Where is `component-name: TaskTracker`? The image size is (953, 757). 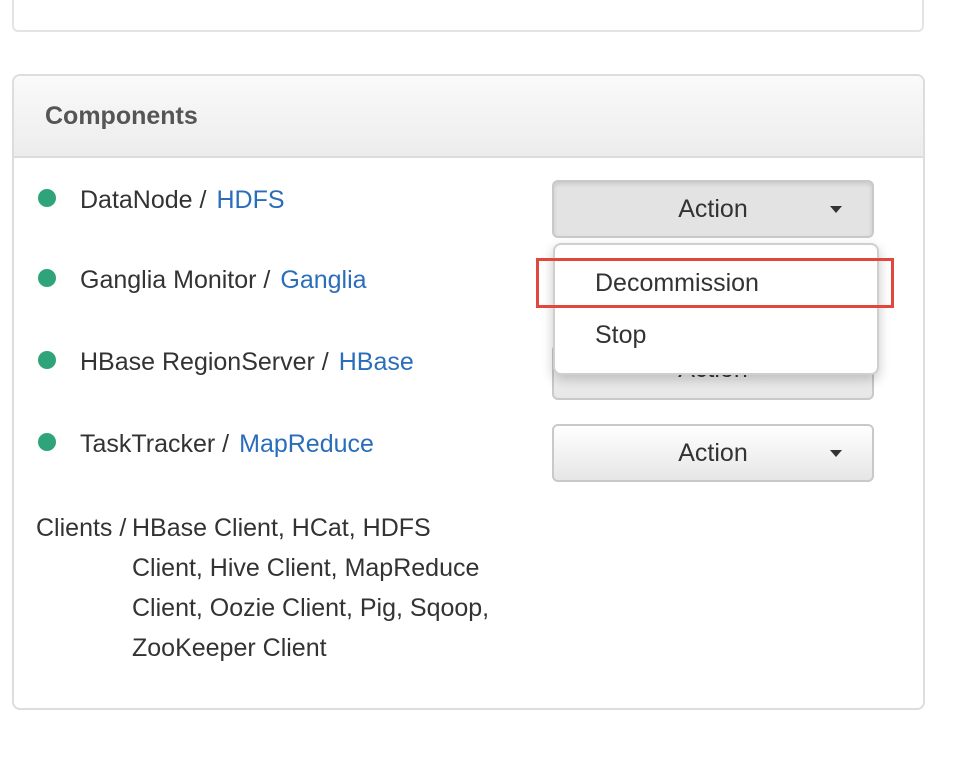 component-name: TaskTracker is located at coordinates (148, 444).